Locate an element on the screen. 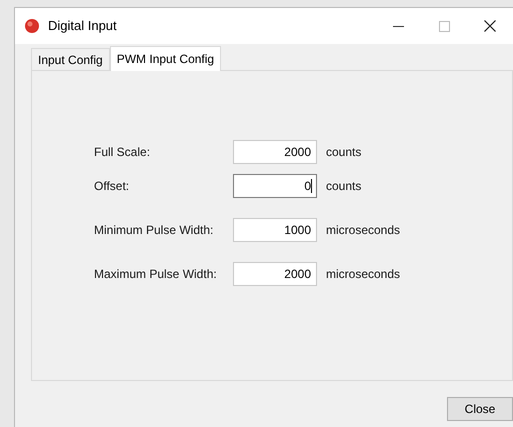 The image size is (513, 427). app-icon is located at coordinates (32, 26).